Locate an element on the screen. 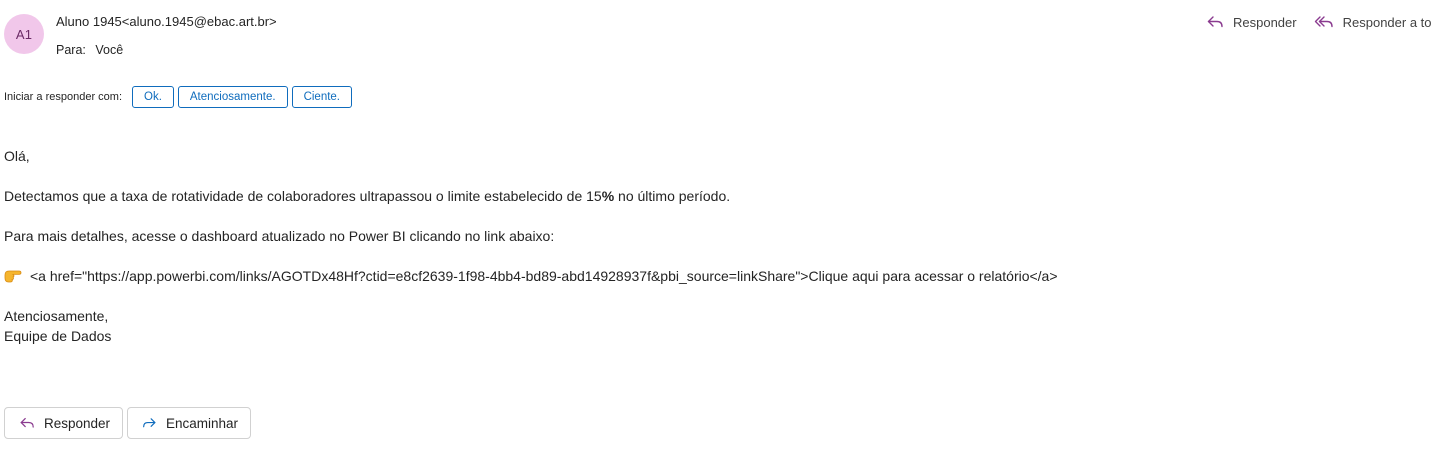 The image size is (1436, 450). quick-reply-ciente: Ciente. is located at coordinates (321, 97).